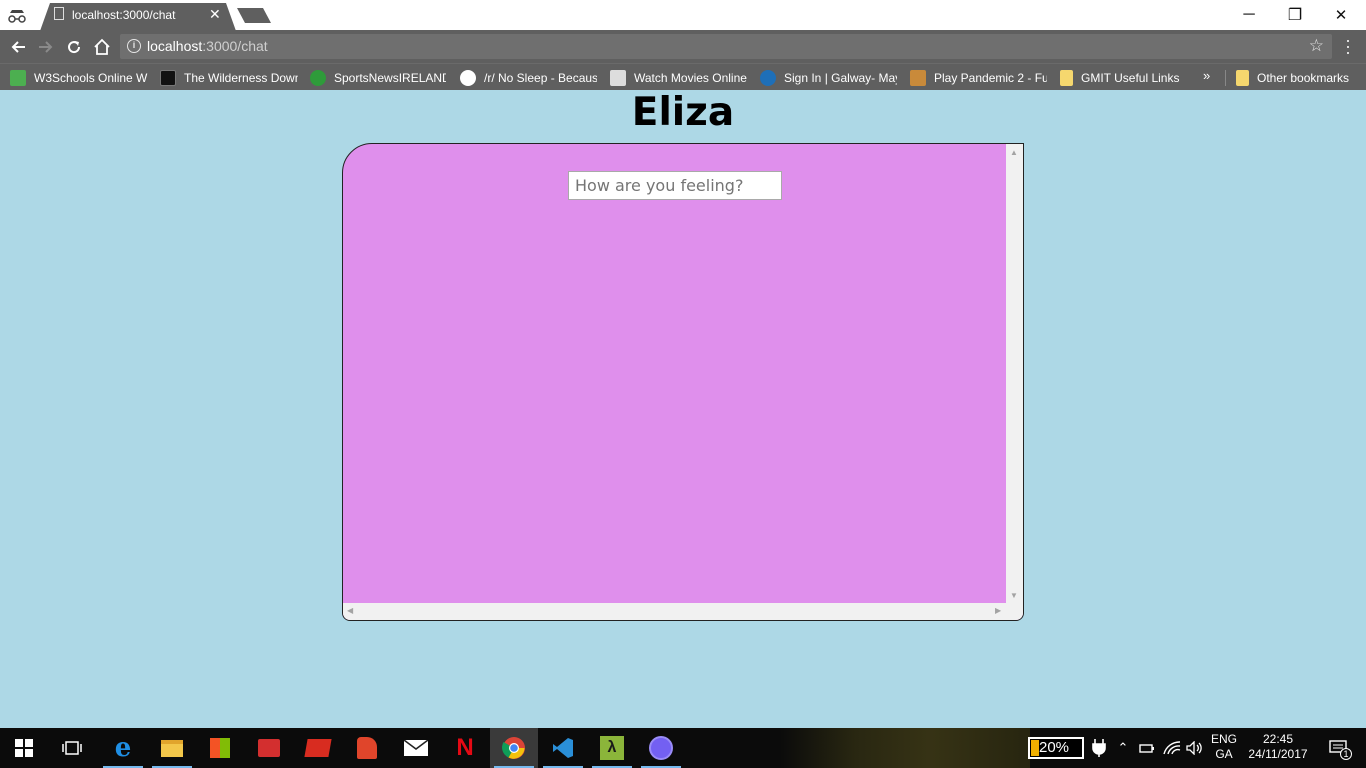 The height and width of the screenshot is (768, 1366). Describe the element at coordinates (1338, 748) in the screenshot. I see `action-center-button: 1` at that location.